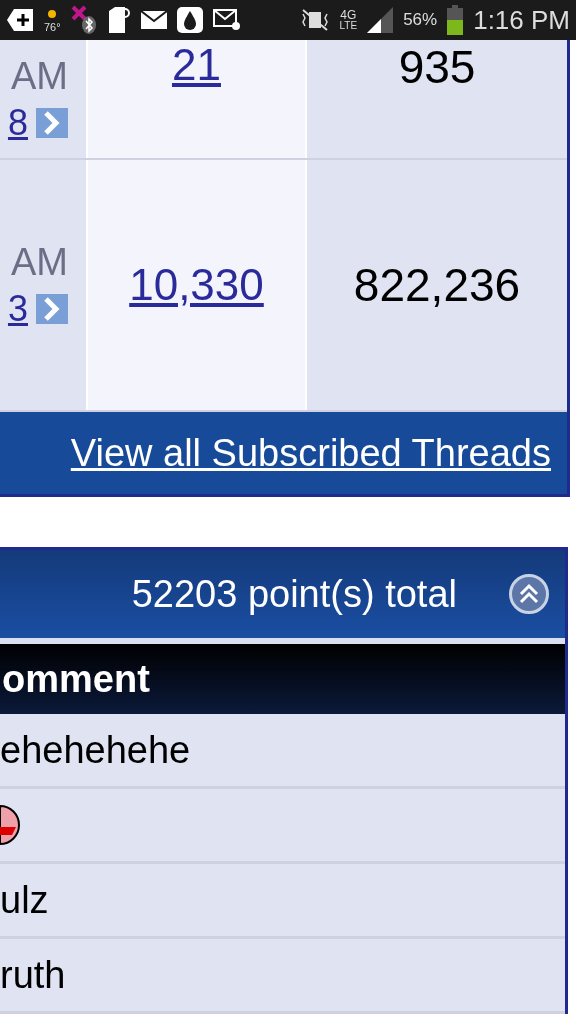  What do you see at coordinates (294, 594) in the screenshot?
I see `panel-title: 52203 point(s) total` at bounding box center [294, 594].